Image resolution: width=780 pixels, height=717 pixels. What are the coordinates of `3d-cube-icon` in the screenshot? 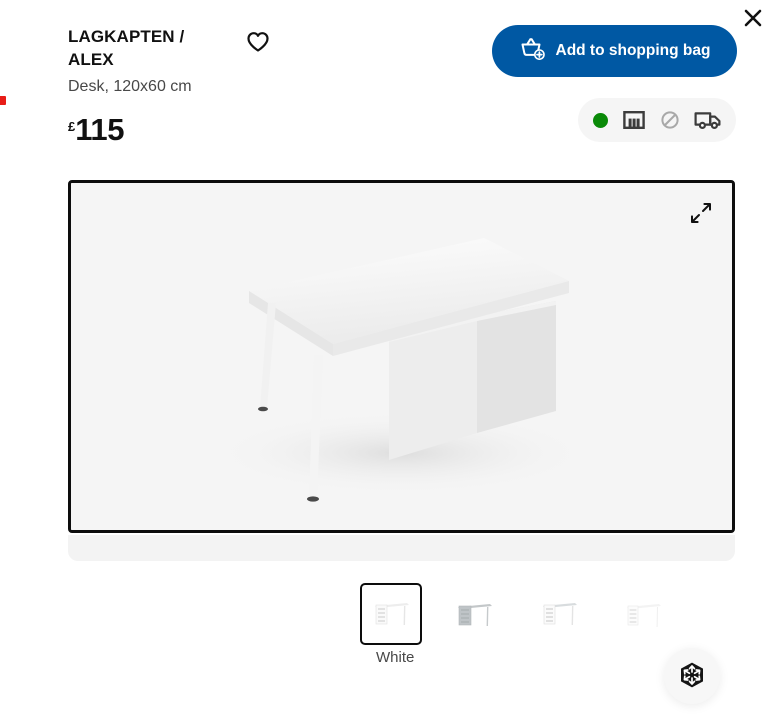 It's located at (692, 676).